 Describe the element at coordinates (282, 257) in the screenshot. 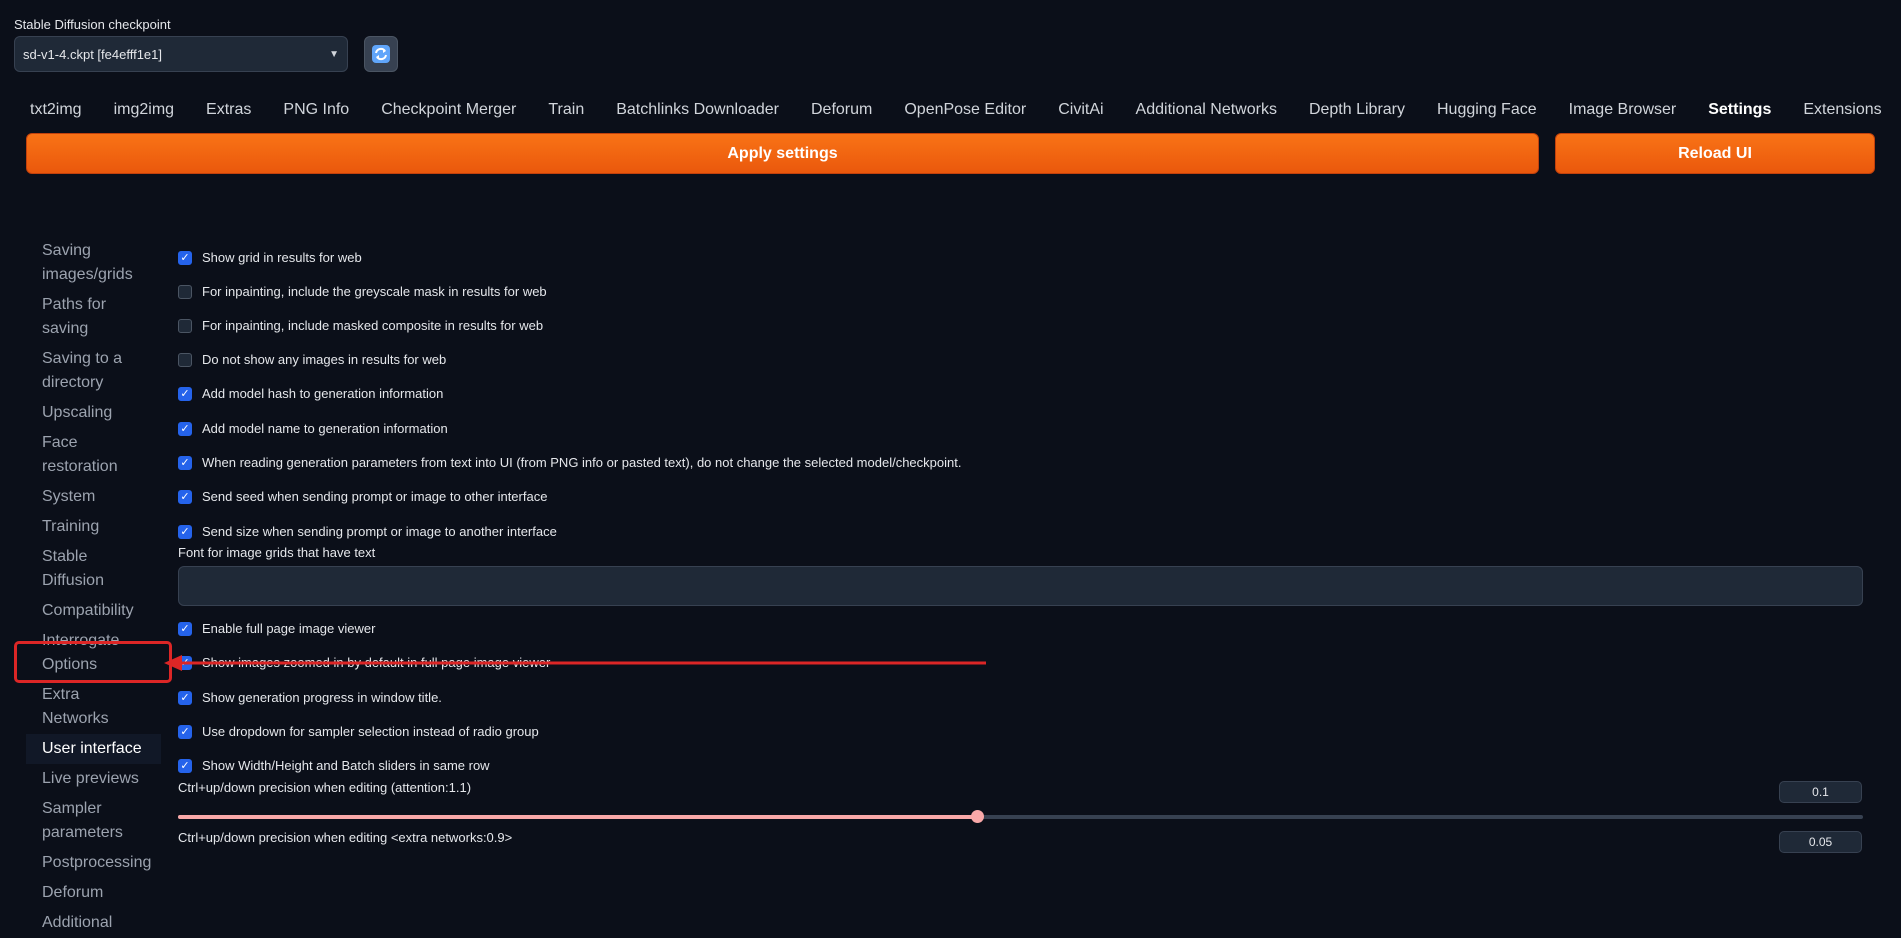

I see `show-grid-label: Show grid in results for web` at that location.